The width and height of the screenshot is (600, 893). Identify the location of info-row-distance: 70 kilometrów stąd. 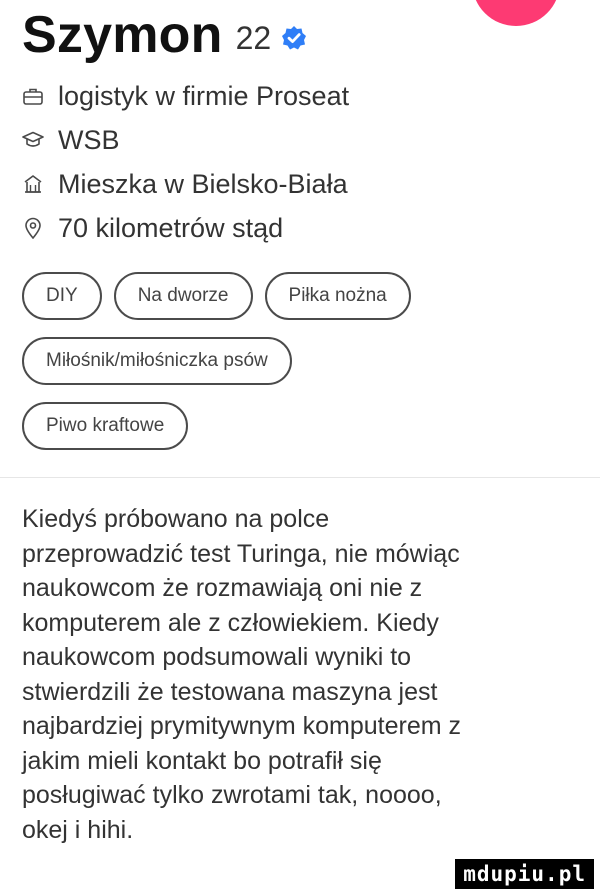
(185, 228).